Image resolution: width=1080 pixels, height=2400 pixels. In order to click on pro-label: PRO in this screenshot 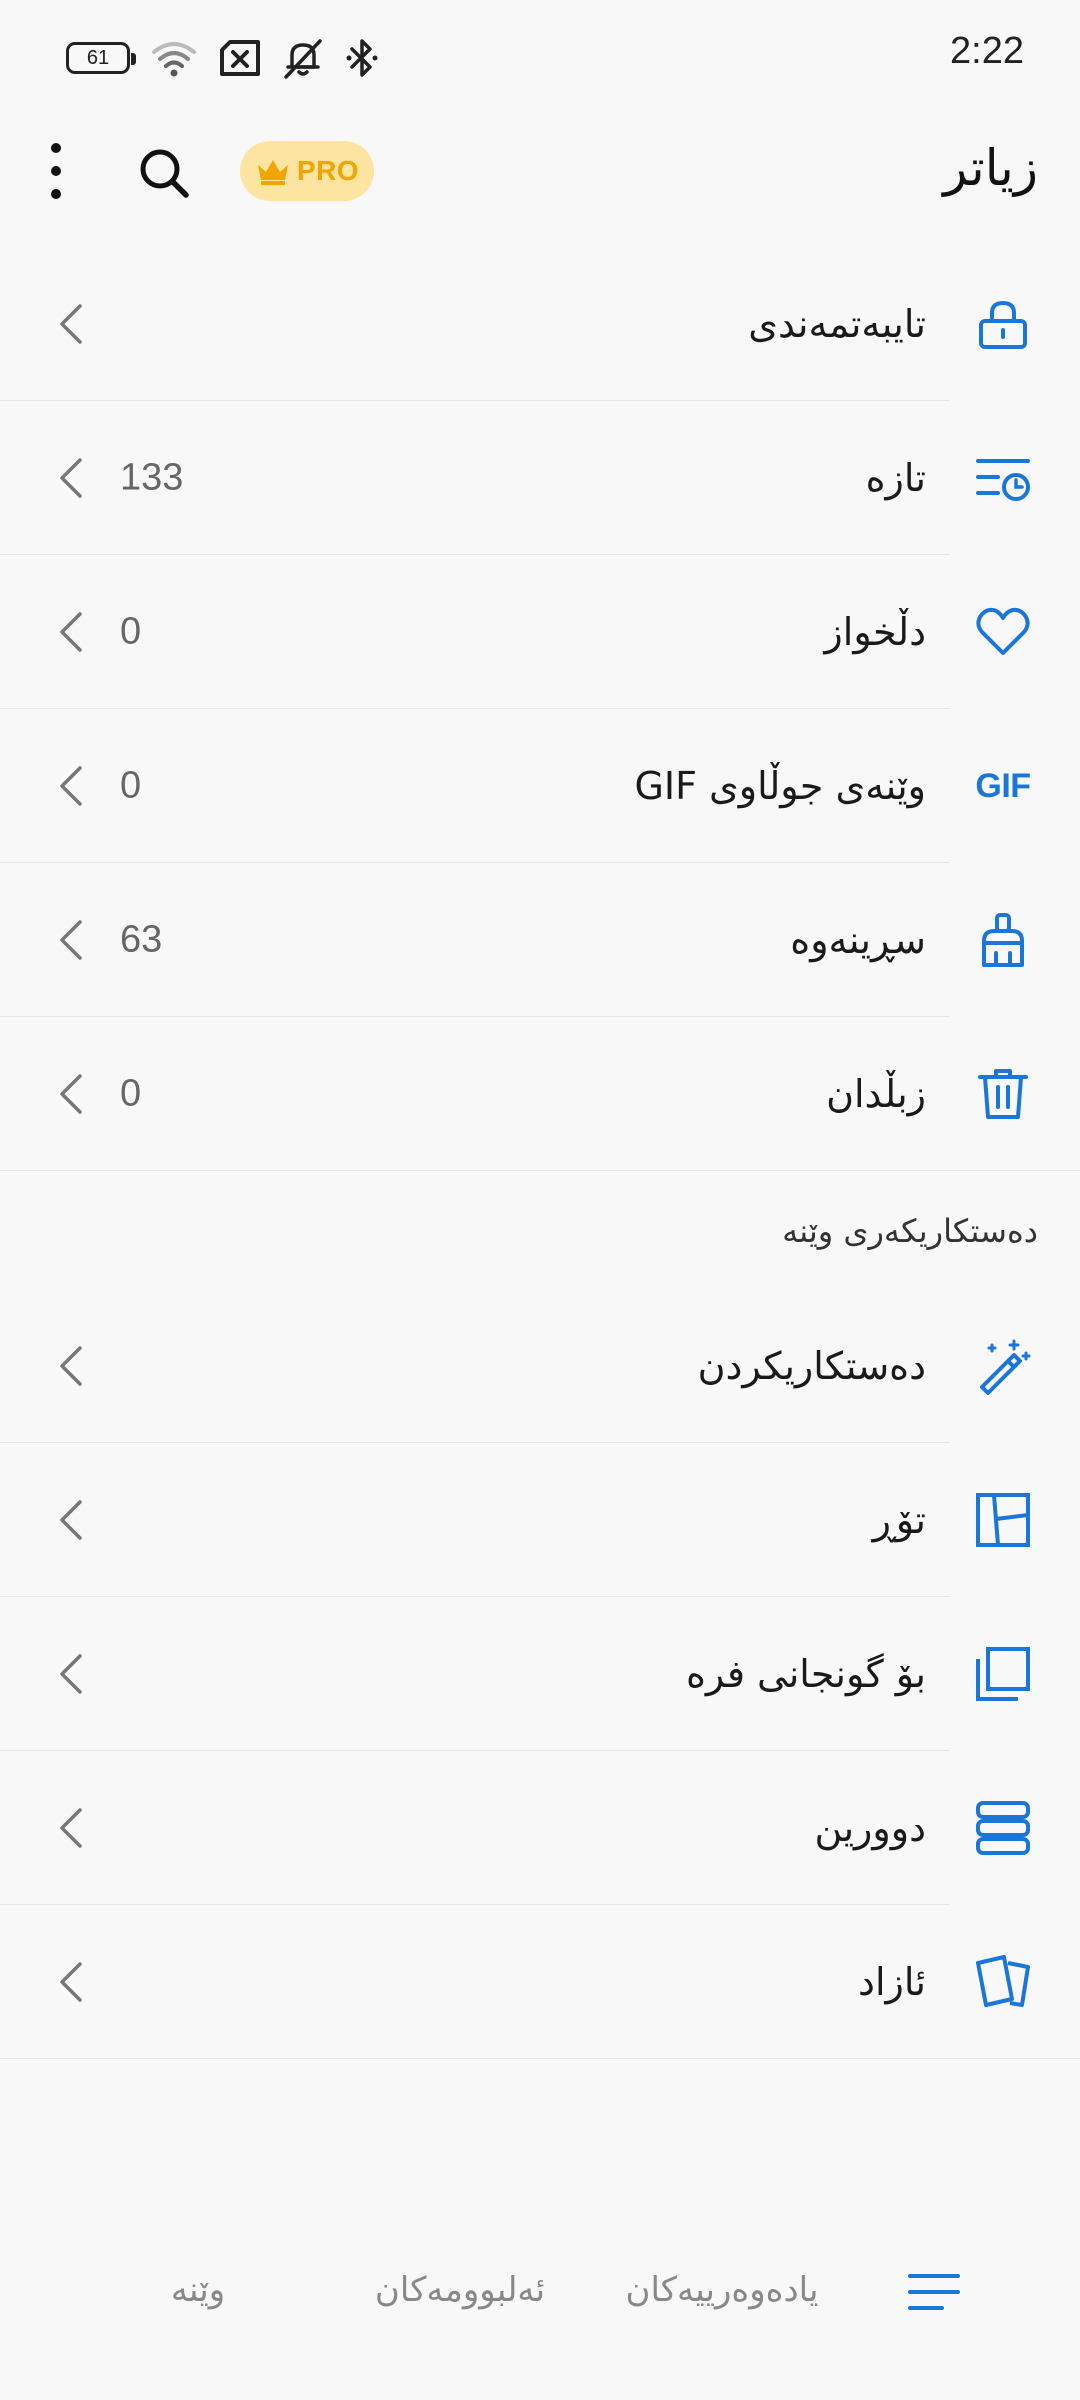, I will do `click(328, 170)`.